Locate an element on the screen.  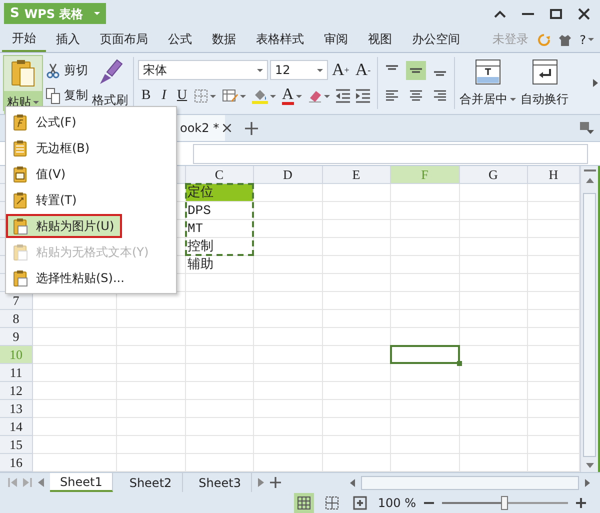
row-header: 13 is located at coordinates (16, 409).